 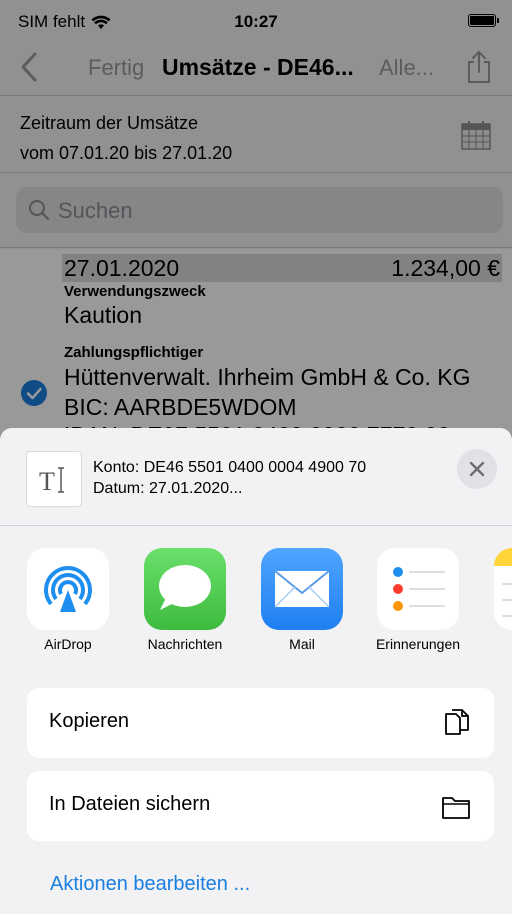 What do you see at coordinates (68, 589) in the screenshot?
I see `airdrop-icon` at bounding box center [68, 589].